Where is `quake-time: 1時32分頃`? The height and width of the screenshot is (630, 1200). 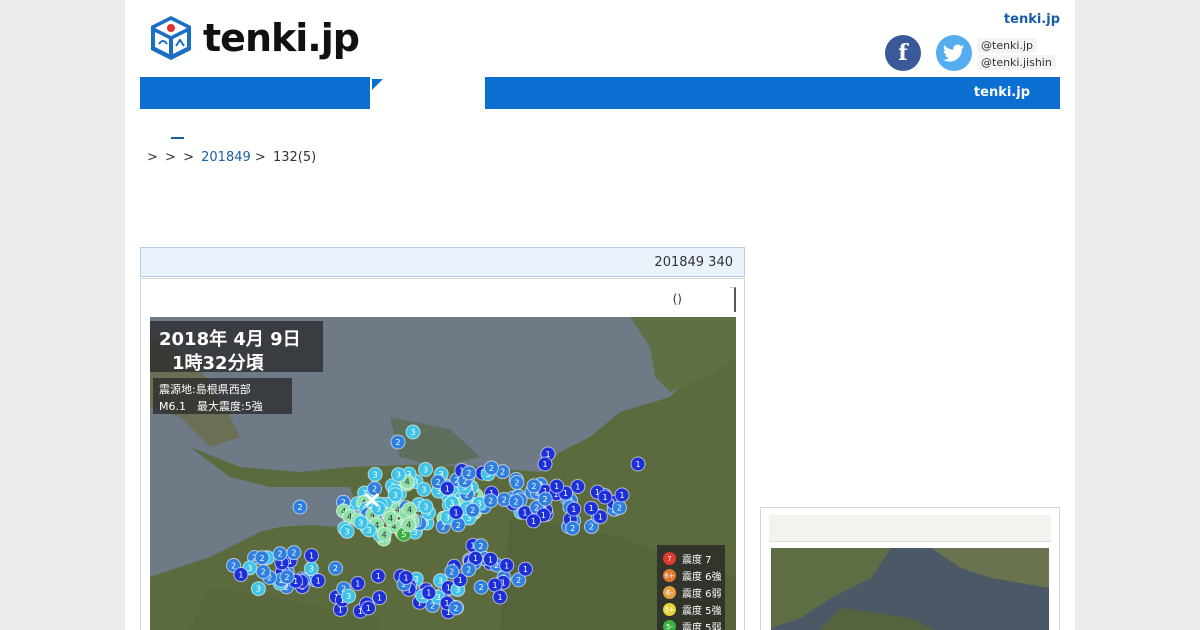 quake-time: 1時32分頃 is located at coordinates (218, 363).